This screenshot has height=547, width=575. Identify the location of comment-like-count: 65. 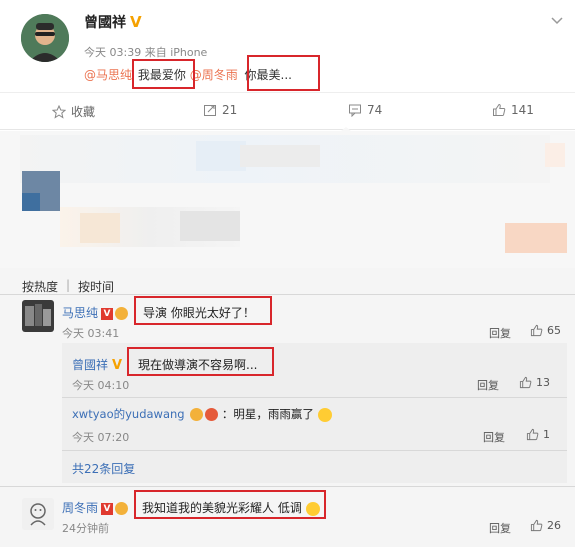
(554, 330).